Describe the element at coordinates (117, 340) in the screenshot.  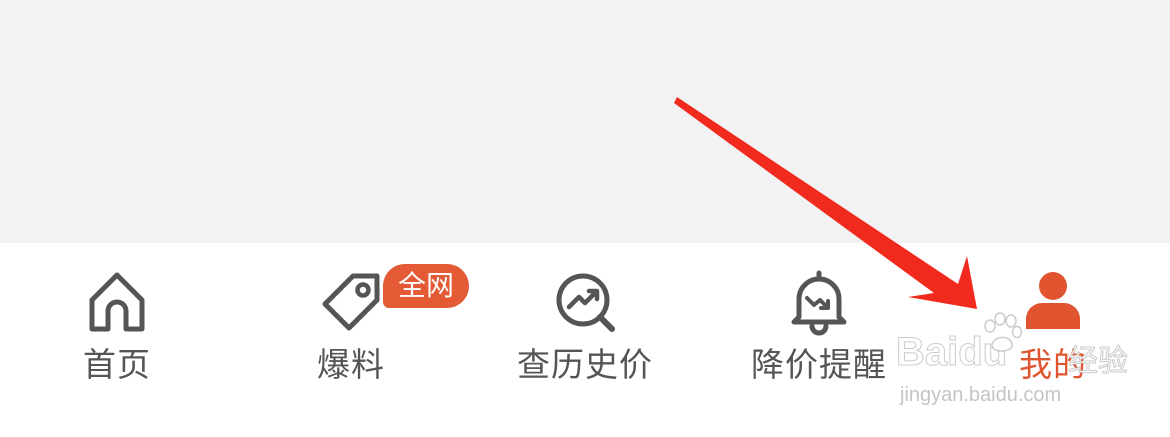
I see `tab-home: 首页` at that location.